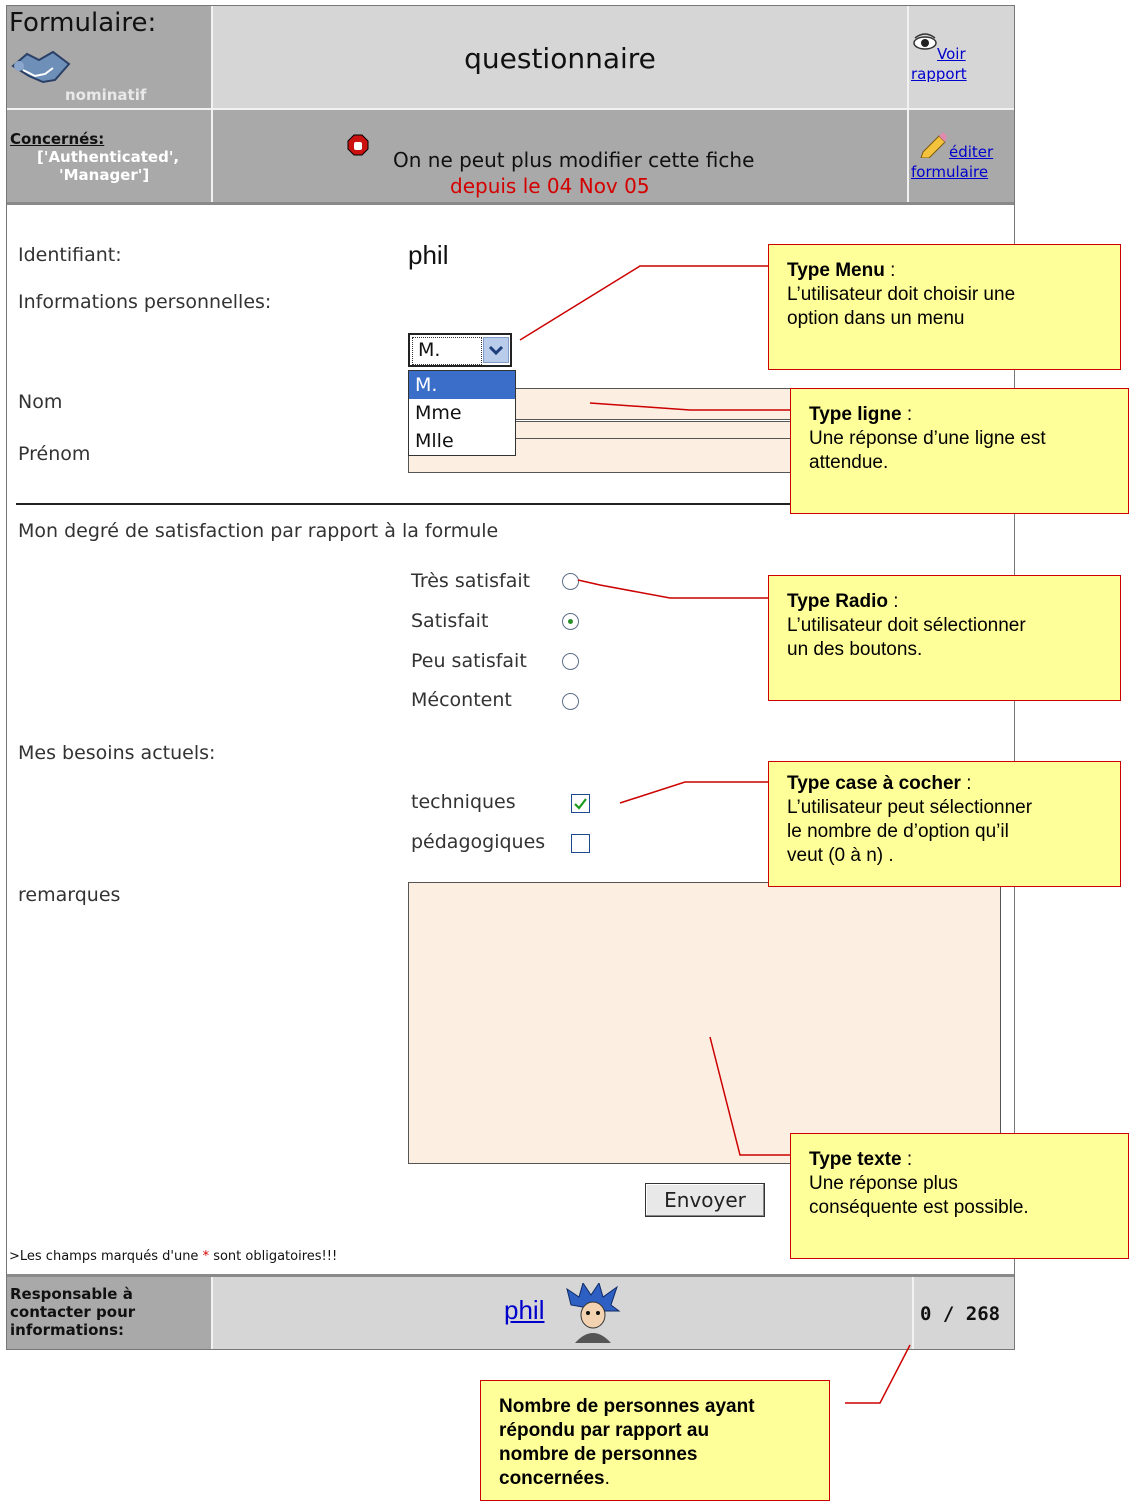 The width and height of the screenshot is (1129, 1501). What do you see at coordinates (627, 1406) in the screenshot?
I see `callout-count-line1: Nombre de personnes ayant` at bounding box center [627, 1406].